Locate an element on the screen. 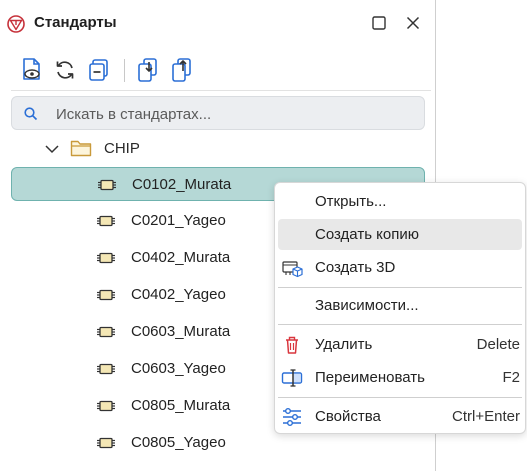  maximize-icon is located at coordinates (379, 23).